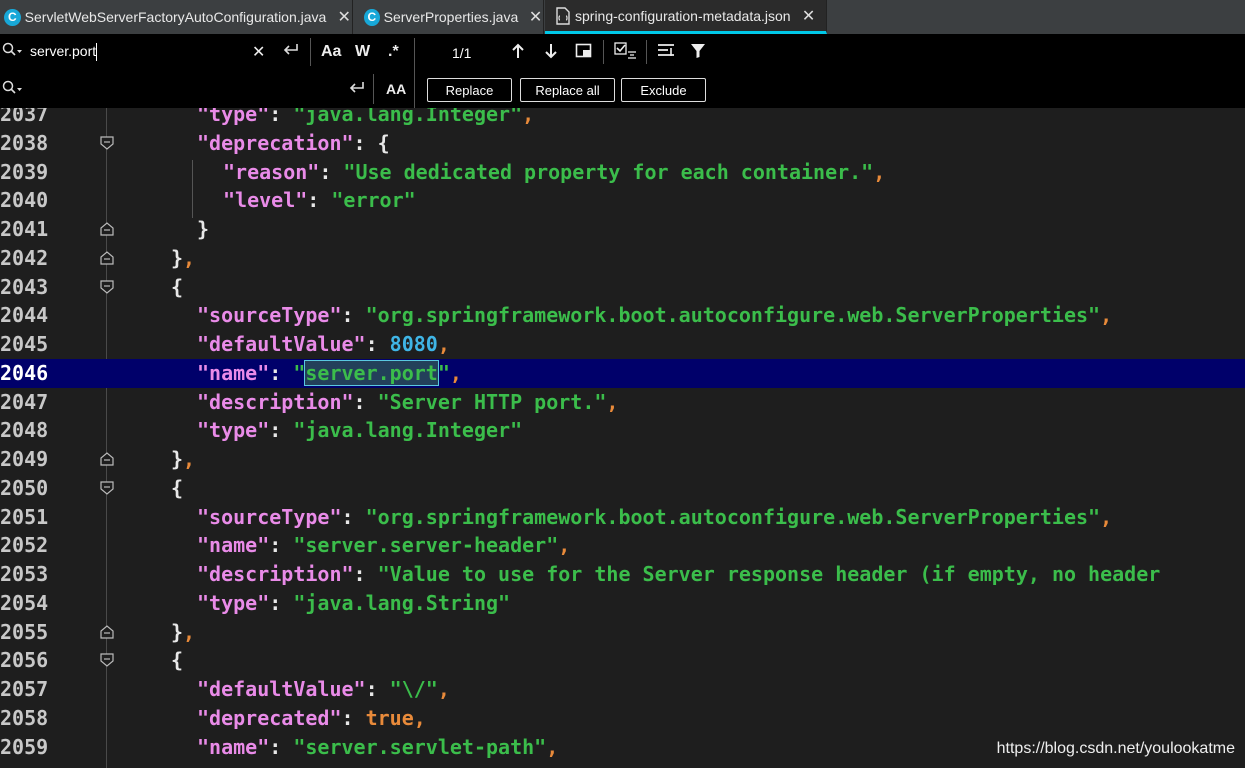 Image resolution: width=1245 pixels, height=768 pixels. Describe the element at coordinates (24, 574) in the screenshot. I see `line-number: 2053` at that location.